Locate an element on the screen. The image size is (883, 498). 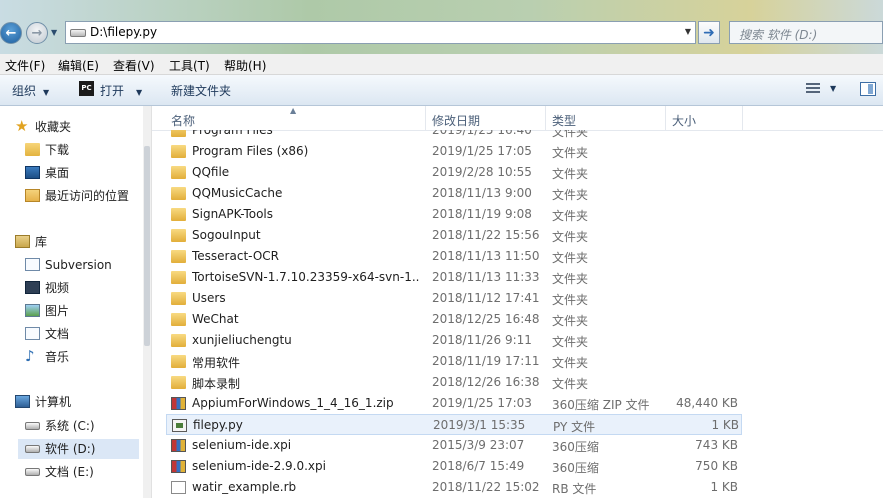
table-row: 脚本录制 2018/12/26 16:38 文件夹 is located at coordinates (454, 382).